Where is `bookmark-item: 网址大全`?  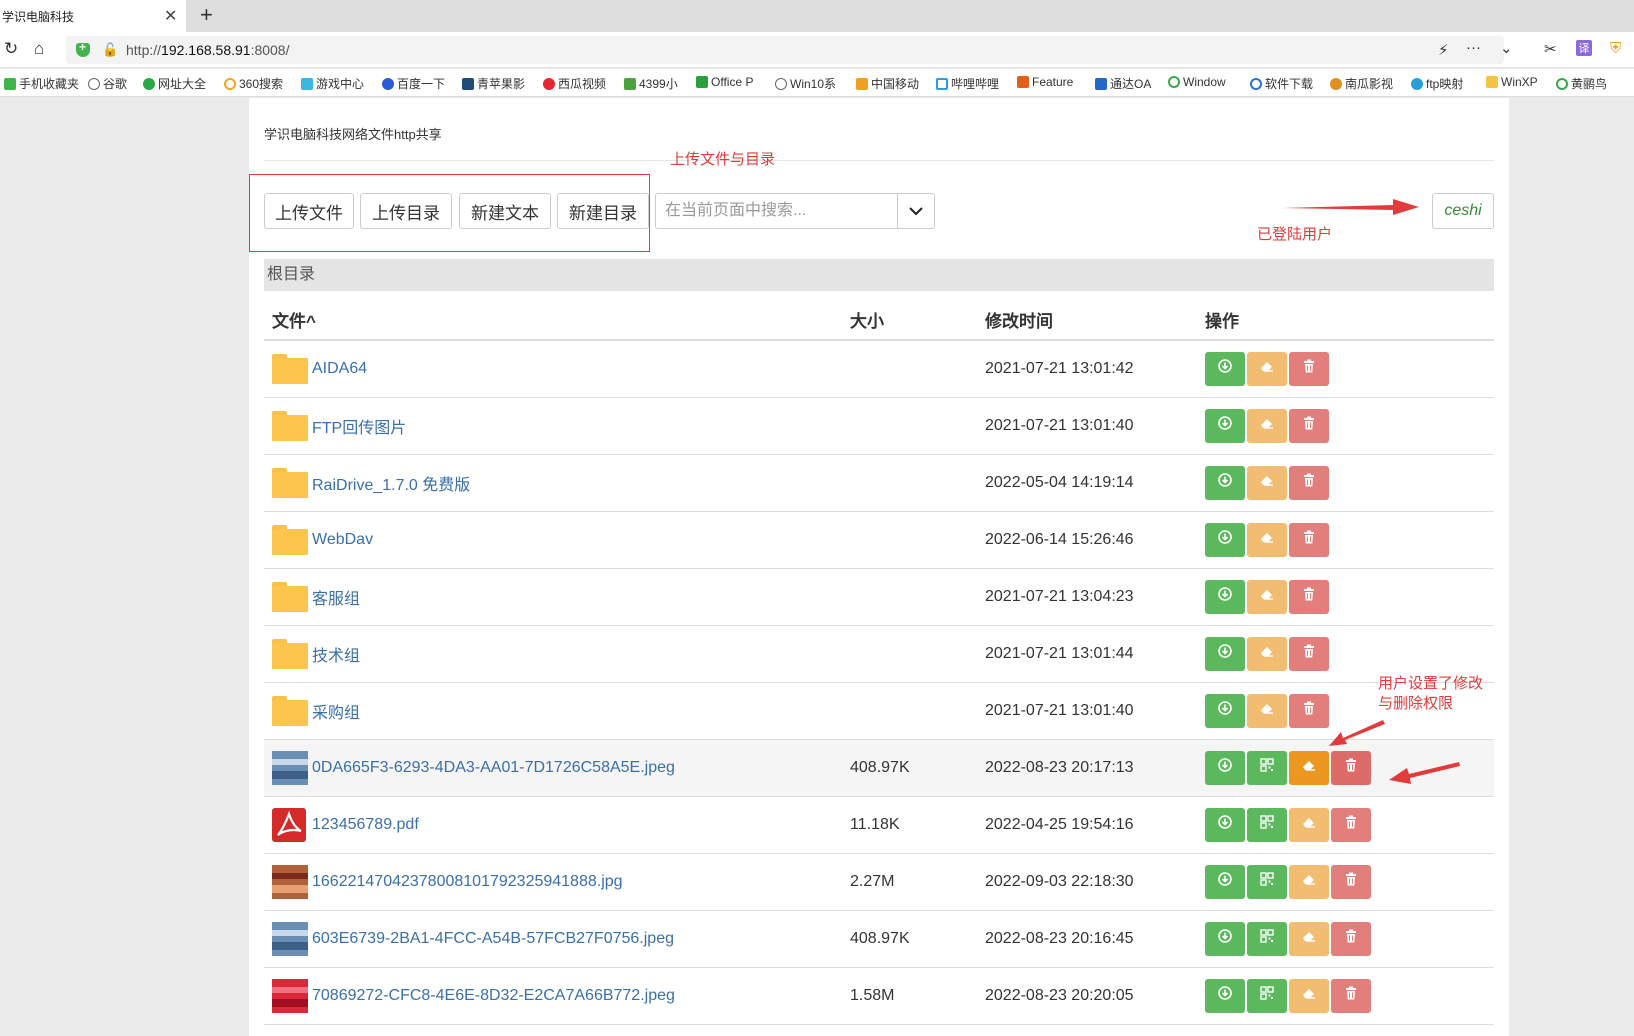 bookmark-item: 网址大全 is located at coordinates (174, 83).